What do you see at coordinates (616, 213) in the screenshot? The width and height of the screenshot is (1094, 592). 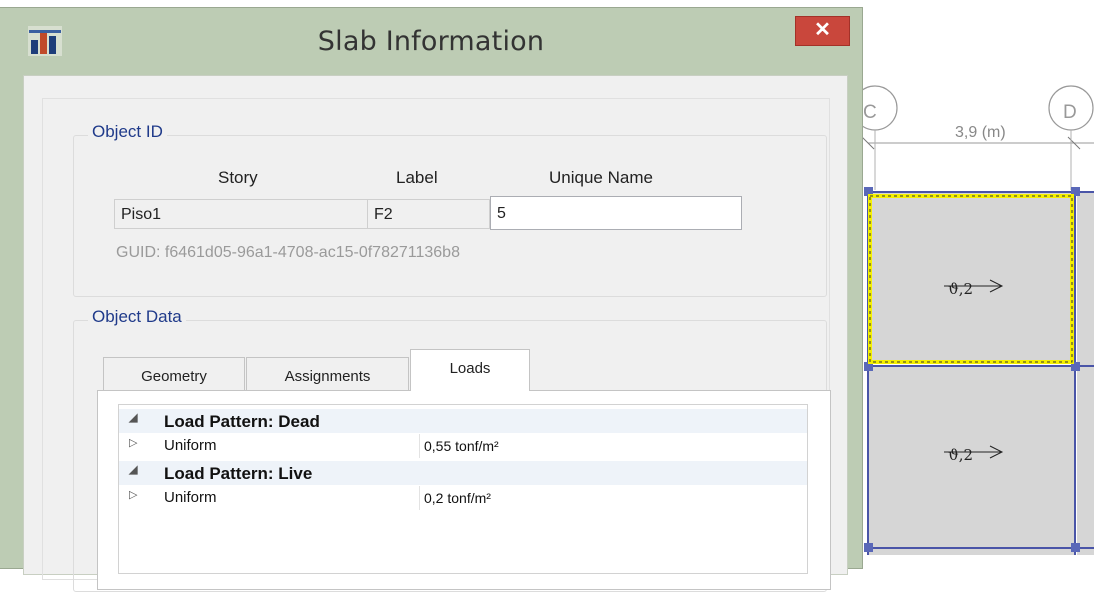 I see `unique-name-field: 5` at bounding box center [616, 213].